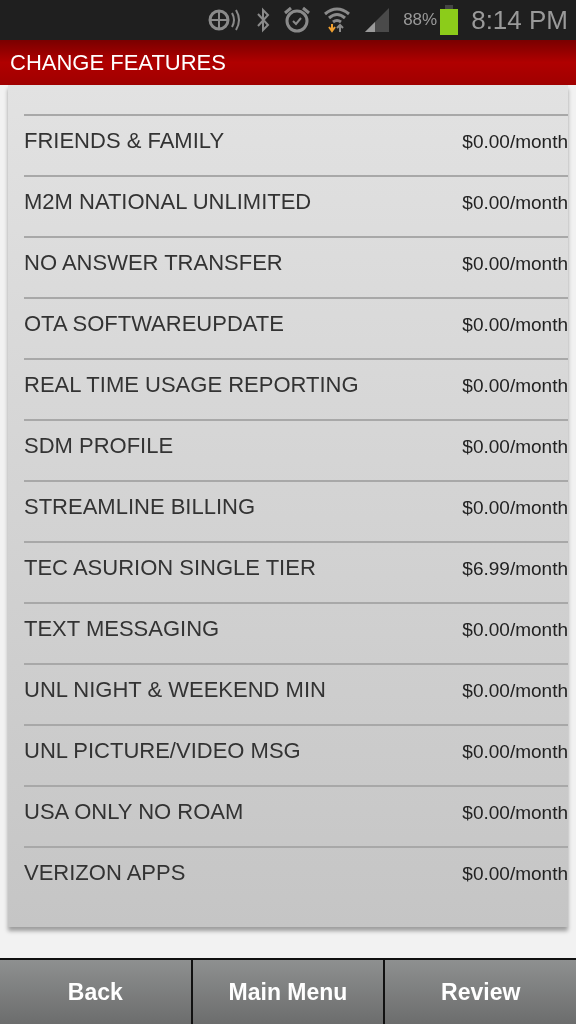 The height and width of the screenshot is (1024, 576). I want to click on clock-time: 8:14 PM, so click(519, 20).